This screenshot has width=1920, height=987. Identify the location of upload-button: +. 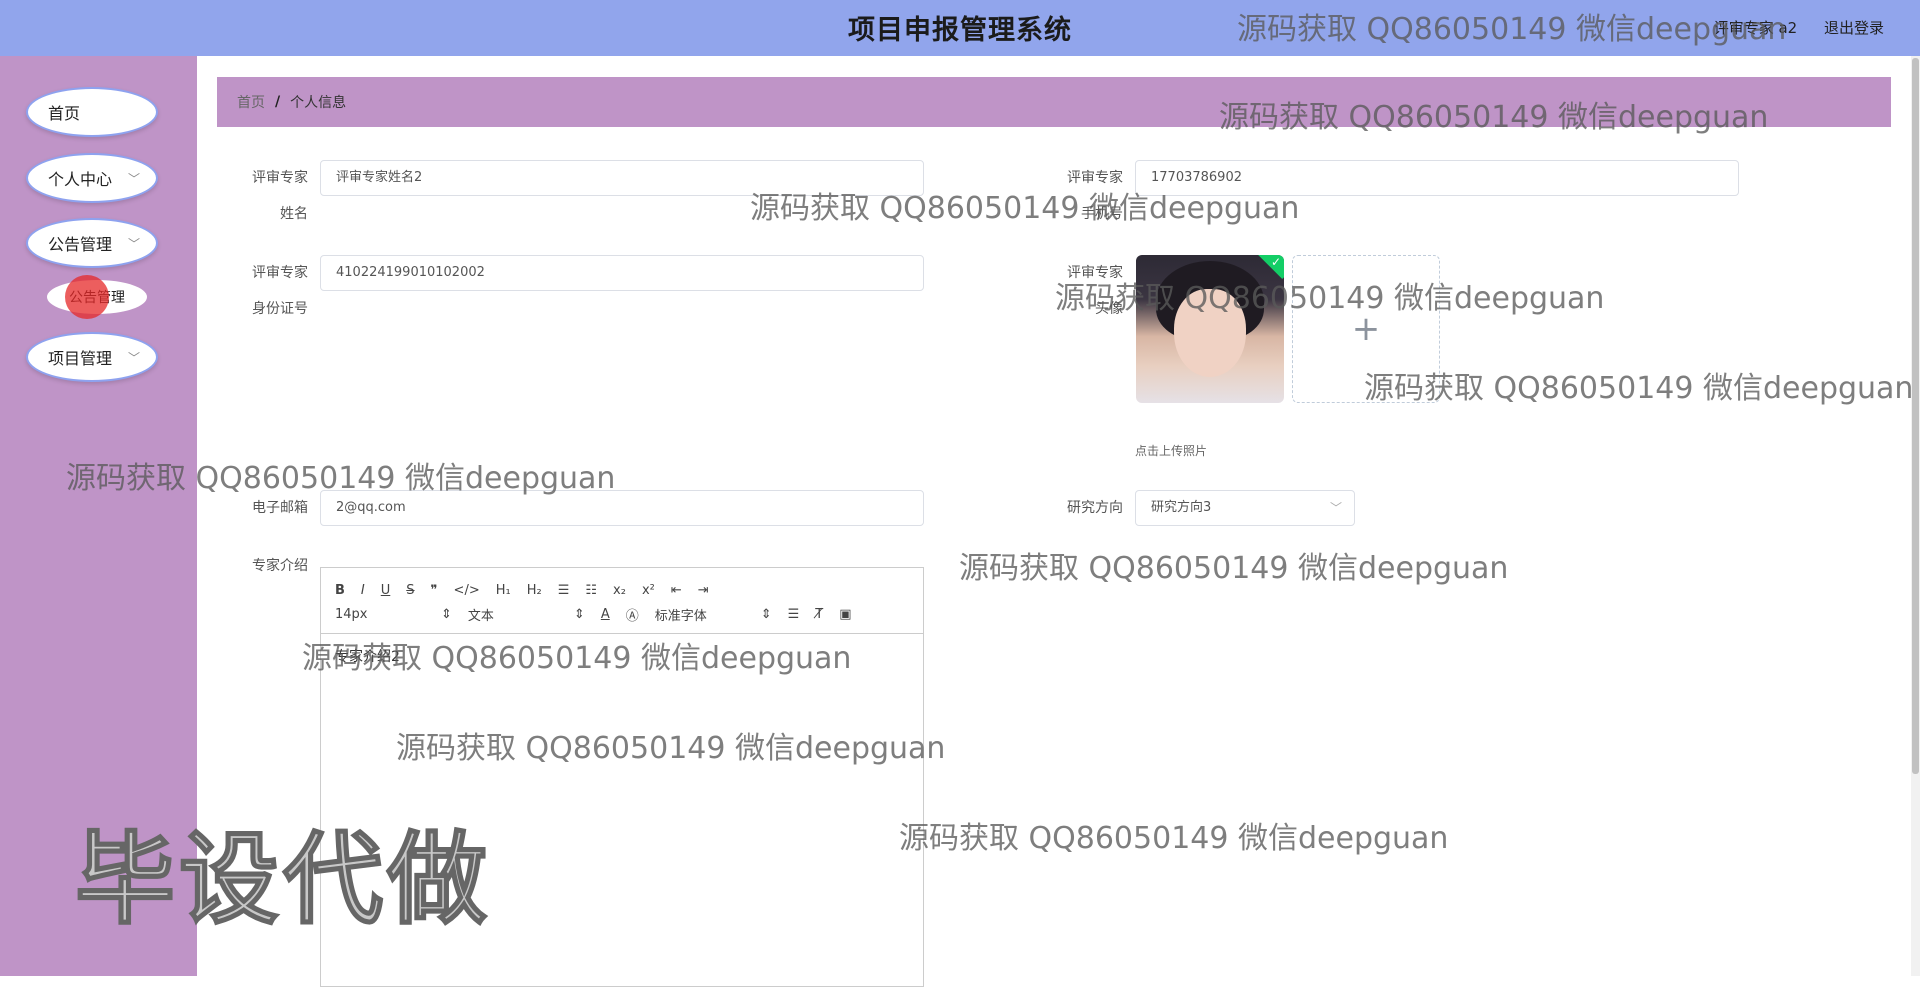
(1366, 329).